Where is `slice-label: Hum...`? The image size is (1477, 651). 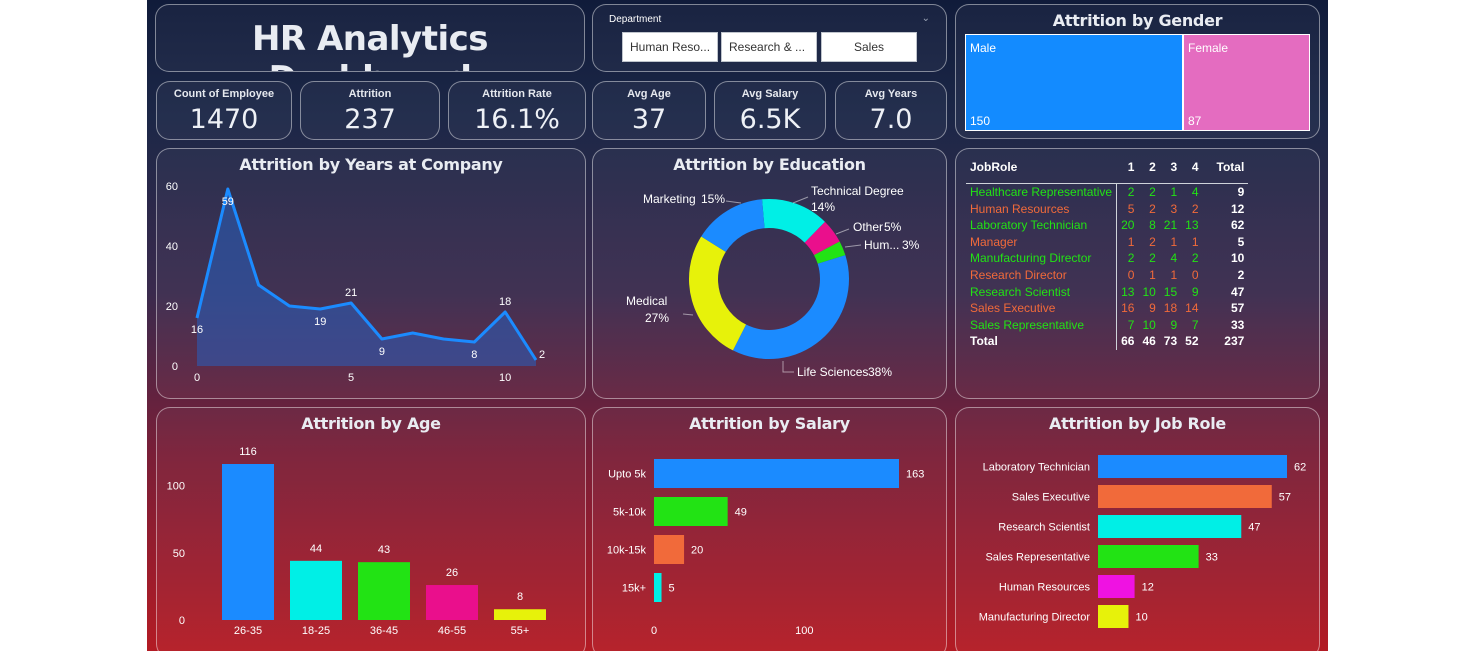
slice-label: Hum... is located at coordinates (881, 245).